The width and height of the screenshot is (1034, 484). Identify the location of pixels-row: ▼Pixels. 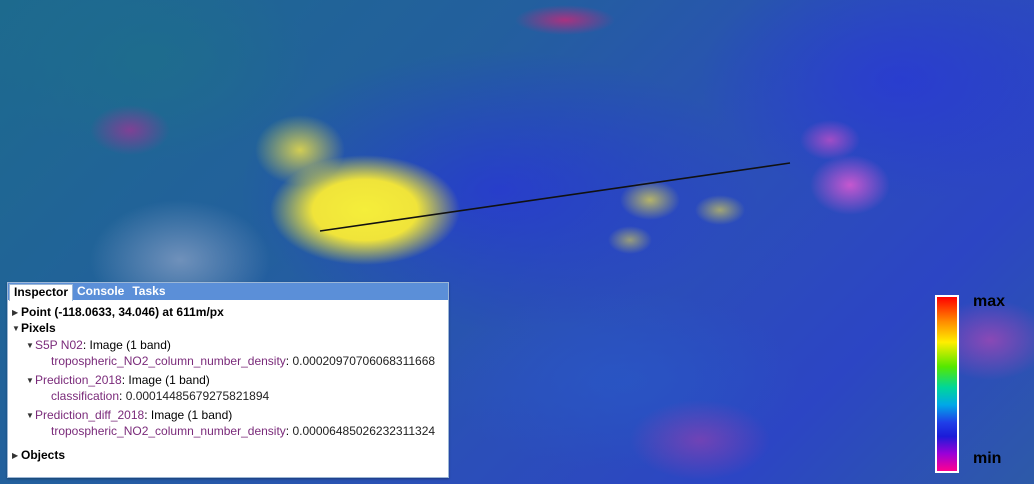
(34, 328).